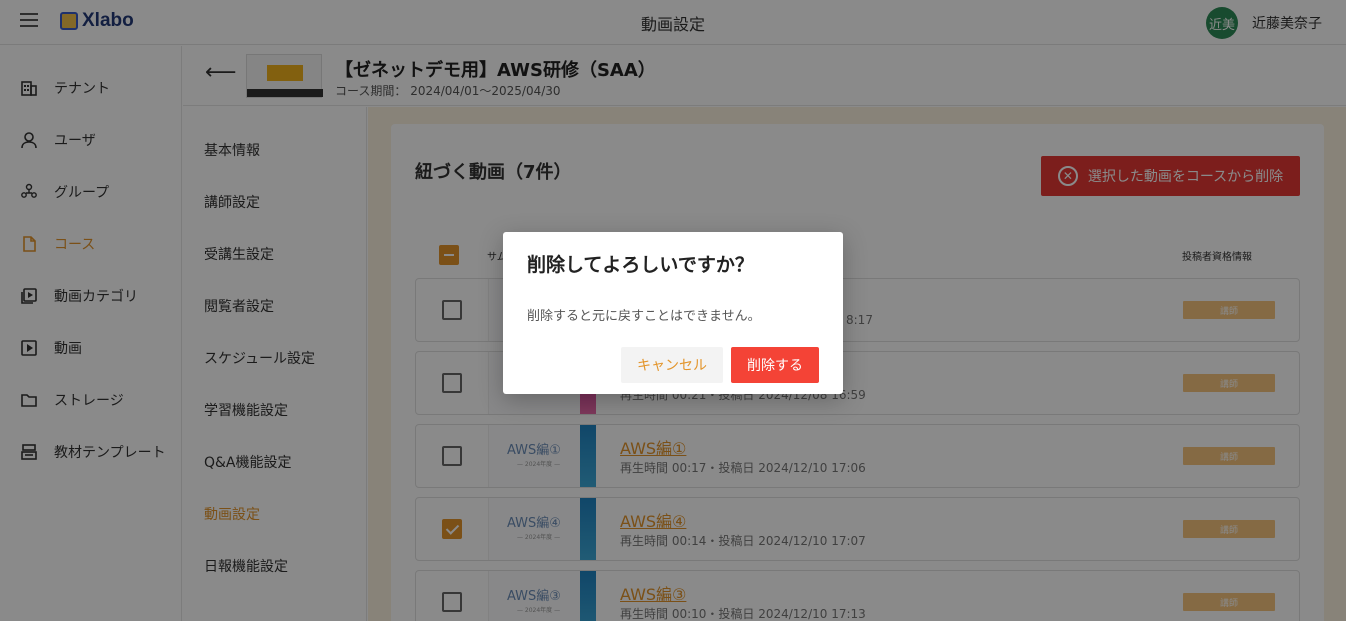 The height and width of the screenshot is (621, 1346). Describe the element at coordinates (644, 316) in the screenshot. I see `dialog-message: 削除すると元に戻すことはできません。` at that location.